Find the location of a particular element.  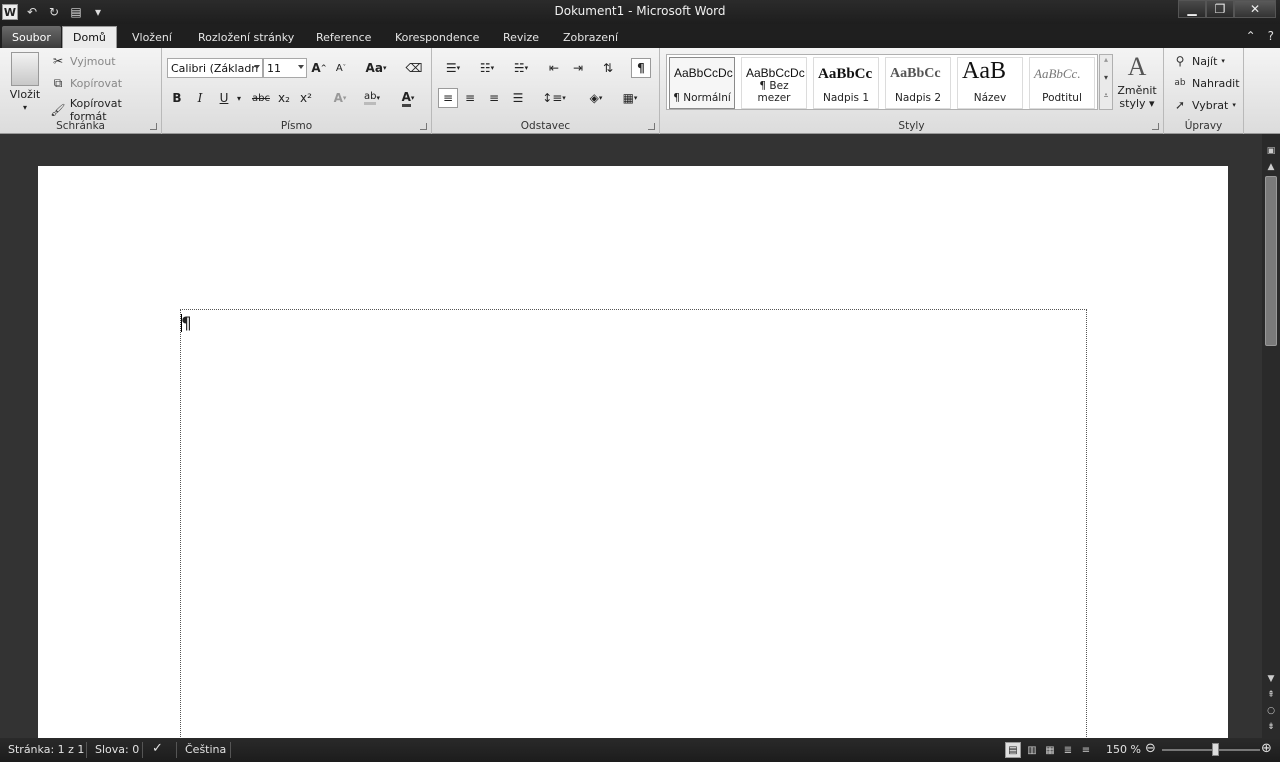

subscript-button: x₂ is located at coordinates (284, 98).